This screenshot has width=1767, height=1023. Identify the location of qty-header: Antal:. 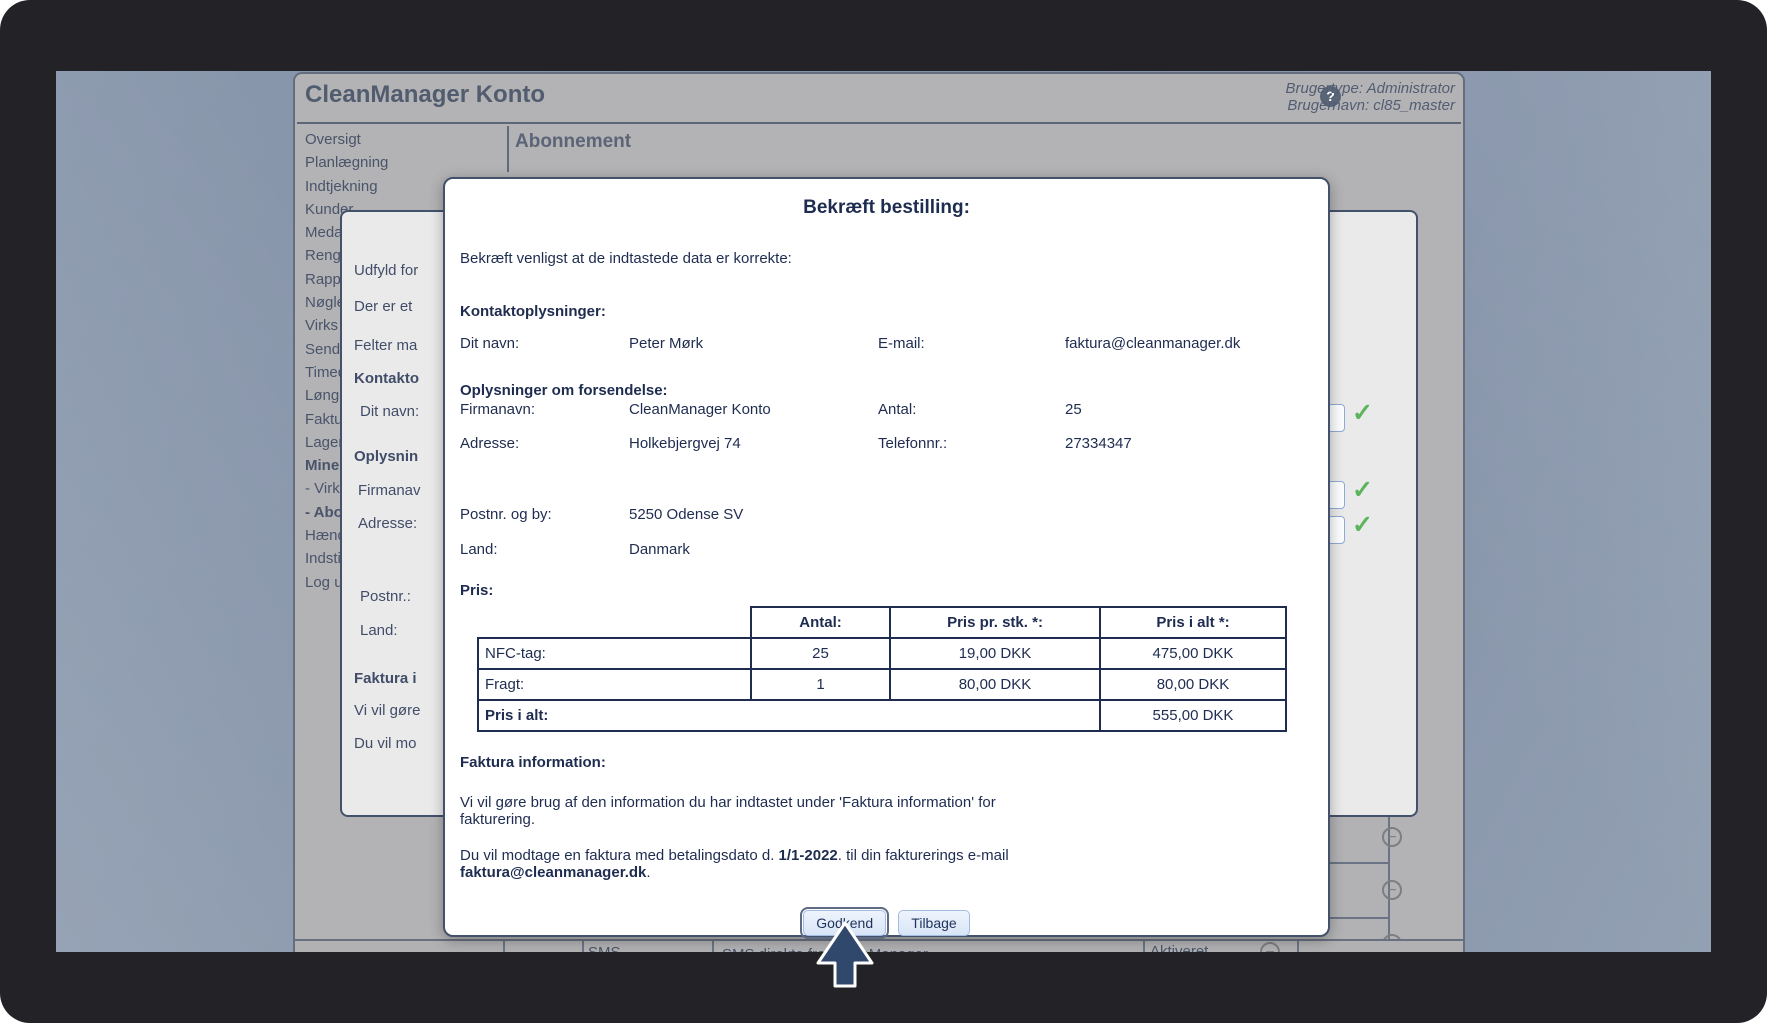
(820, 622).